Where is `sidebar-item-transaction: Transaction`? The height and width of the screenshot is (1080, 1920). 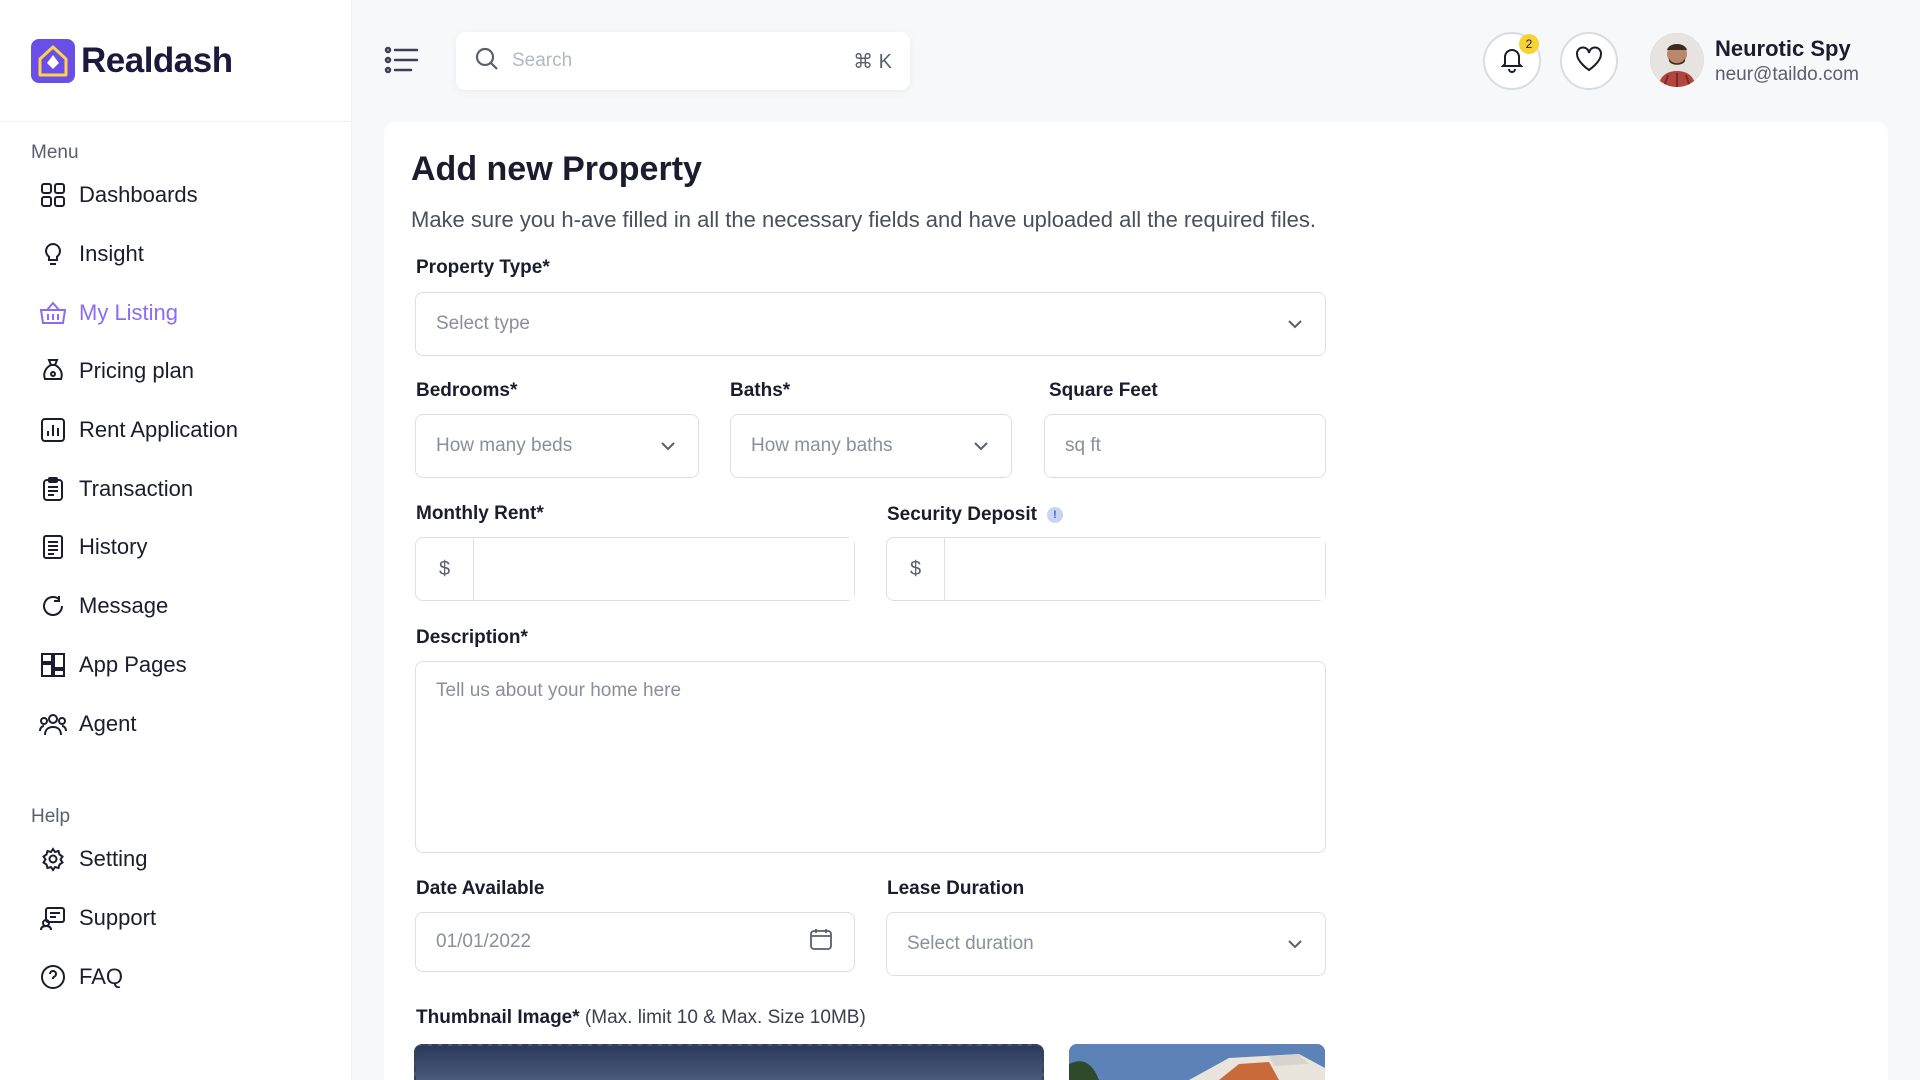 sidebar-item-transaction: Transaction is located at coordinates (191, 488).